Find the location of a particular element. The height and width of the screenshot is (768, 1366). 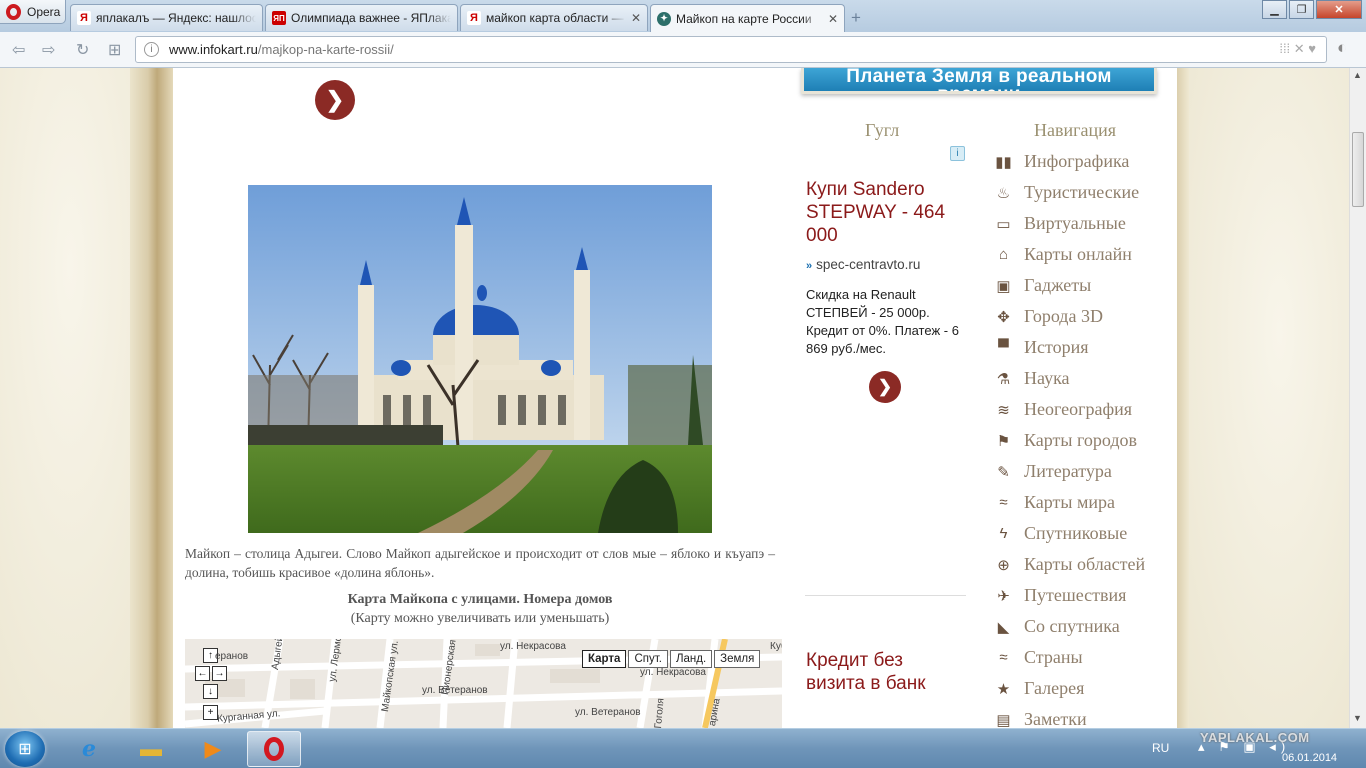

nav-item-label: Карты онлайн is located at coordinates (1078, 254).